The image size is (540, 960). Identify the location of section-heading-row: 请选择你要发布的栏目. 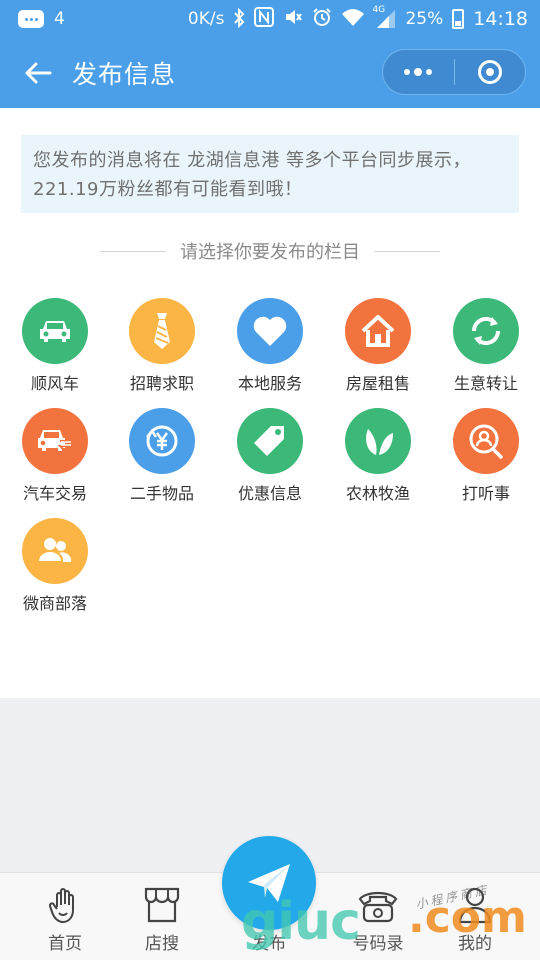
(270, 251).